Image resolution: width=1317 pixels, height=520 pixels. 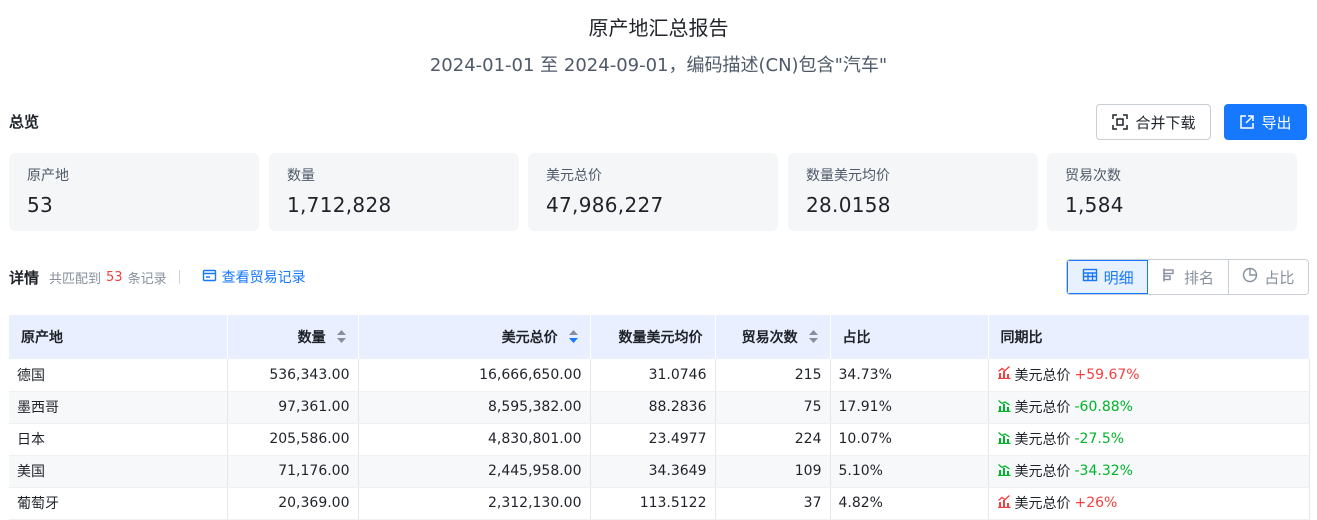 I want to click on cell-usd-total: 16,666,650.00, so click(x=474, y=375).